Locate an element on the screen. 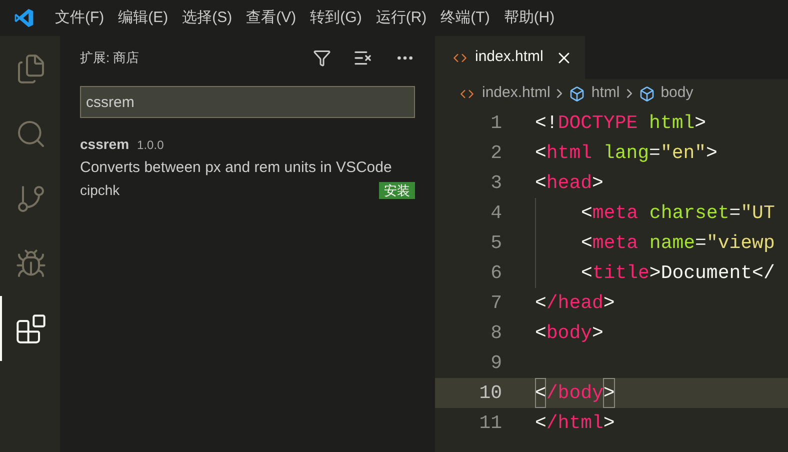 The height and width of the screenshot is (452, 788). line-number: 8 is located at coordinates (496, 333).